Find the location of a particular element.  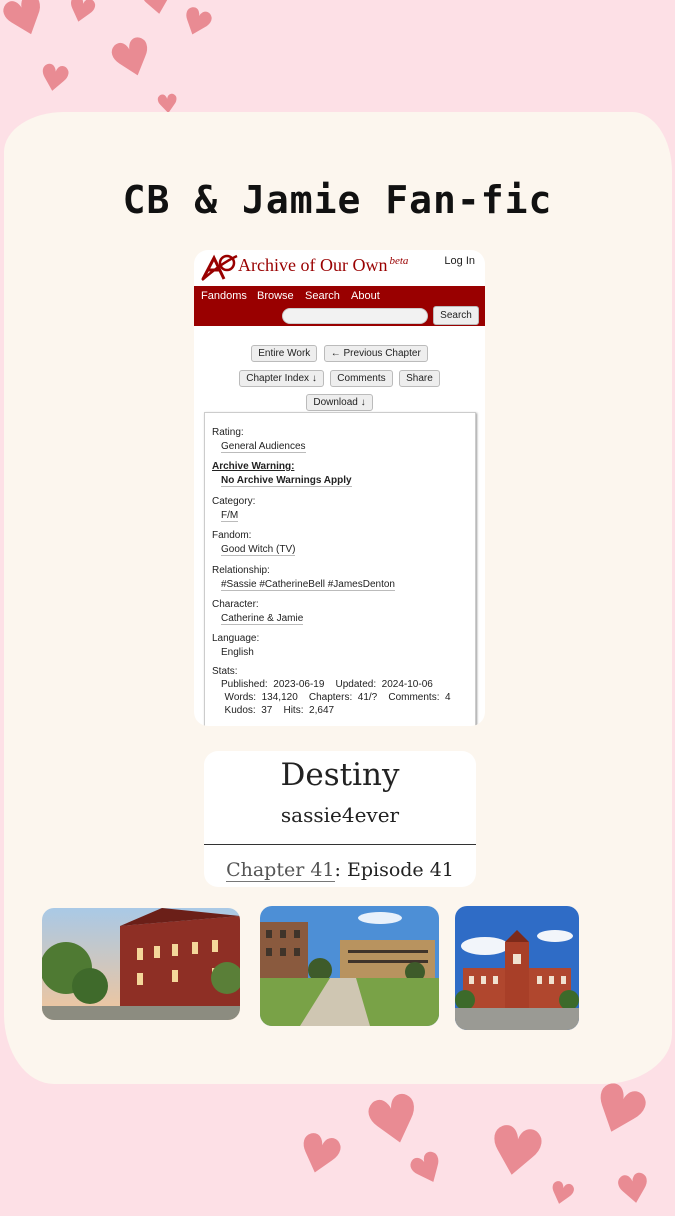

campus-photo-courtyard is located at coordinates (349, 966).